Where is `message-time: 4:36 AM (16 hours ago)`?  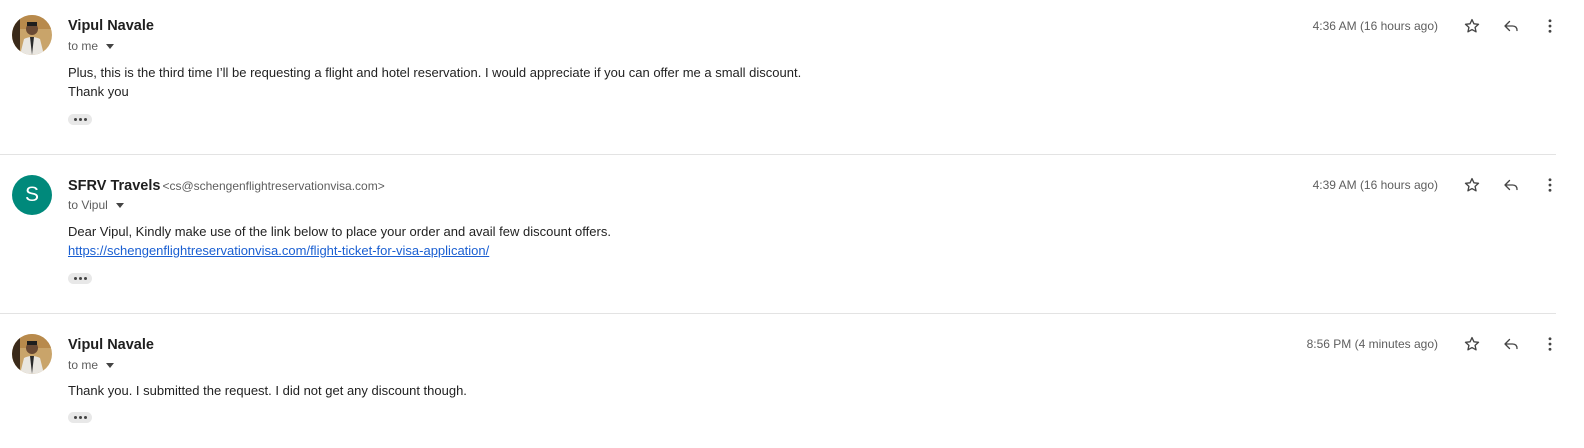
message-time: 4:36 AM (16 hours ago) is located at coordinates (1375, 26).